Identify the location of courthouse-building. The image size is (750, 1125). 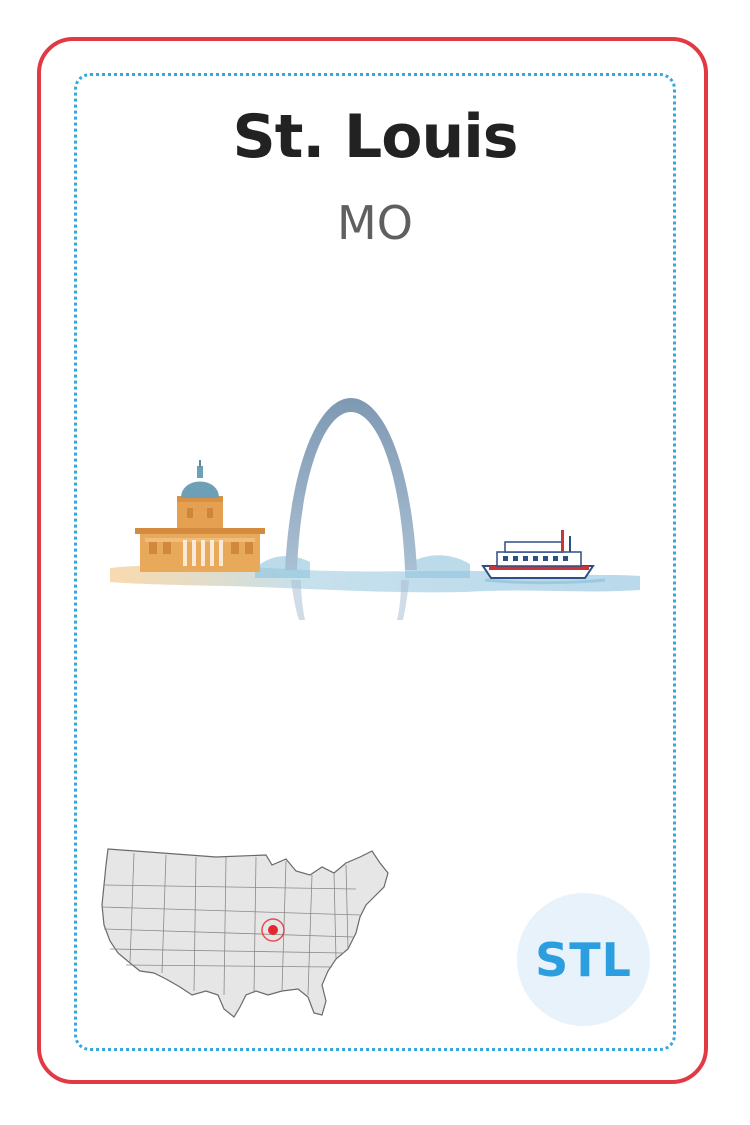
(200, 516).